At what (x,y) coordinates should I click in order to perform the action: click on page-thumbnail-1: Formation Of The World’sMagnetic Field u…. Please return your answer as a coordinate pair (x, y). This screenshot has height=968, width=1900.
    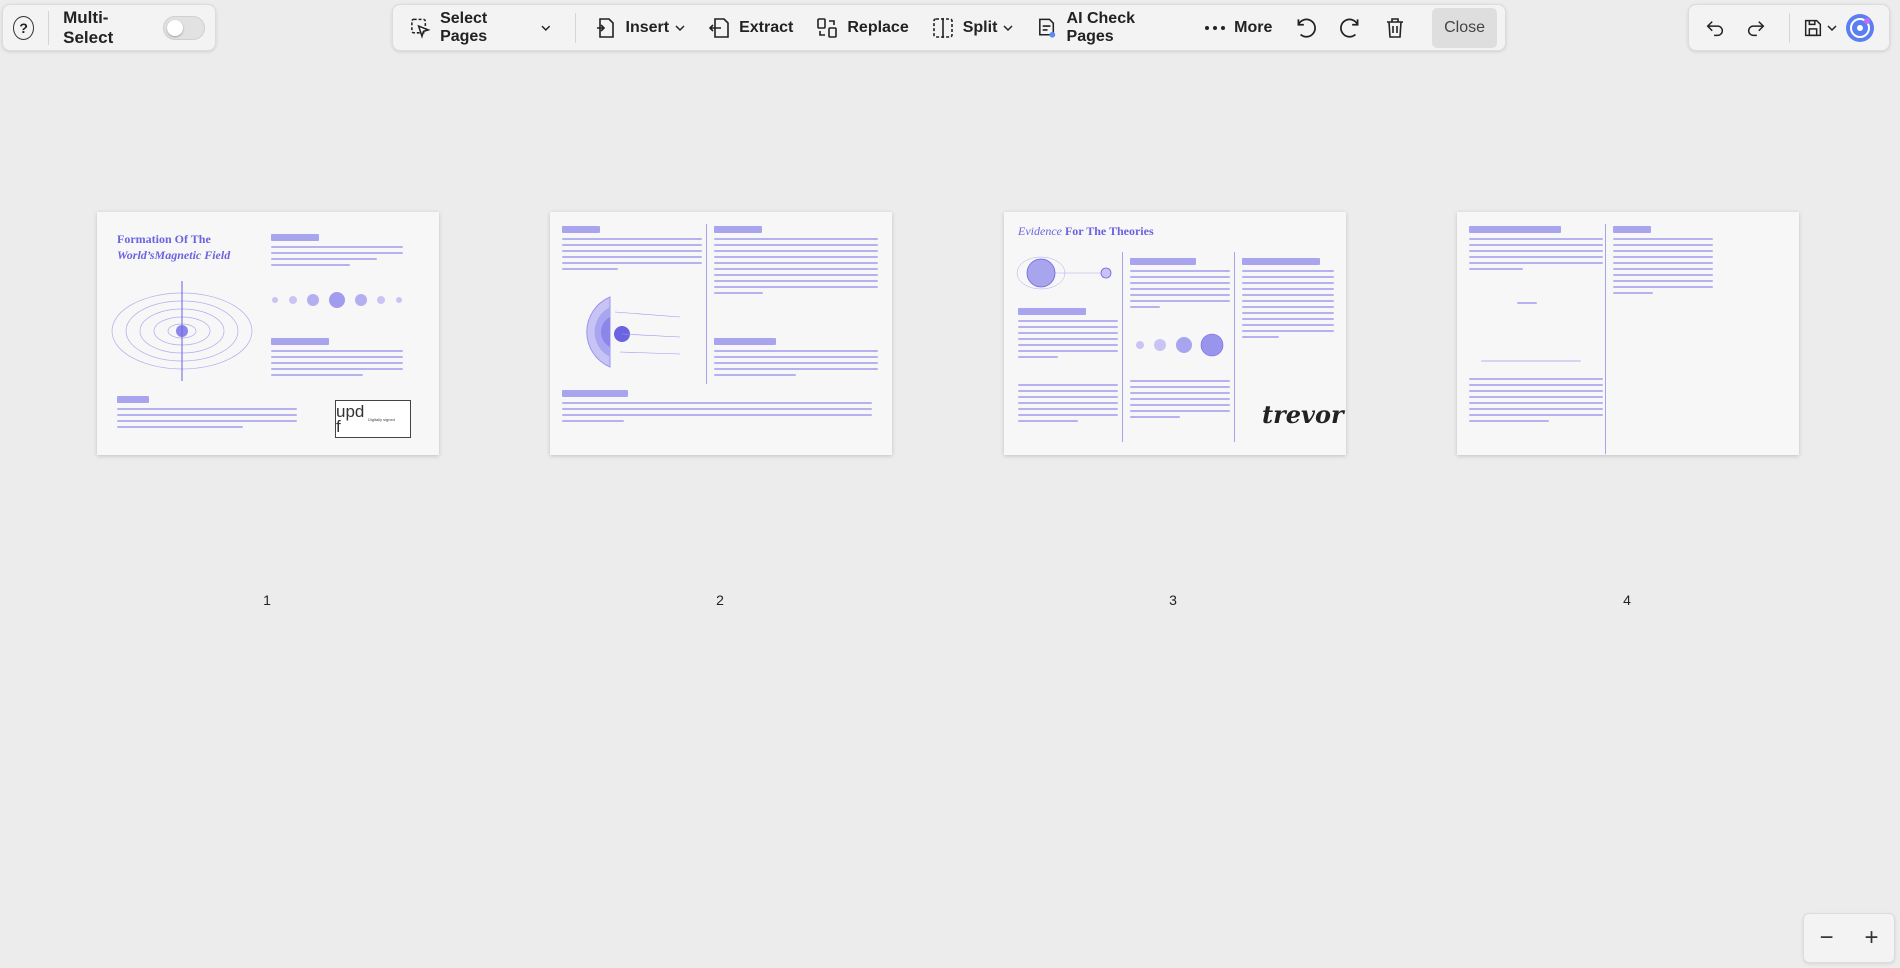
    Looking at the image, I should click on (268, 333).